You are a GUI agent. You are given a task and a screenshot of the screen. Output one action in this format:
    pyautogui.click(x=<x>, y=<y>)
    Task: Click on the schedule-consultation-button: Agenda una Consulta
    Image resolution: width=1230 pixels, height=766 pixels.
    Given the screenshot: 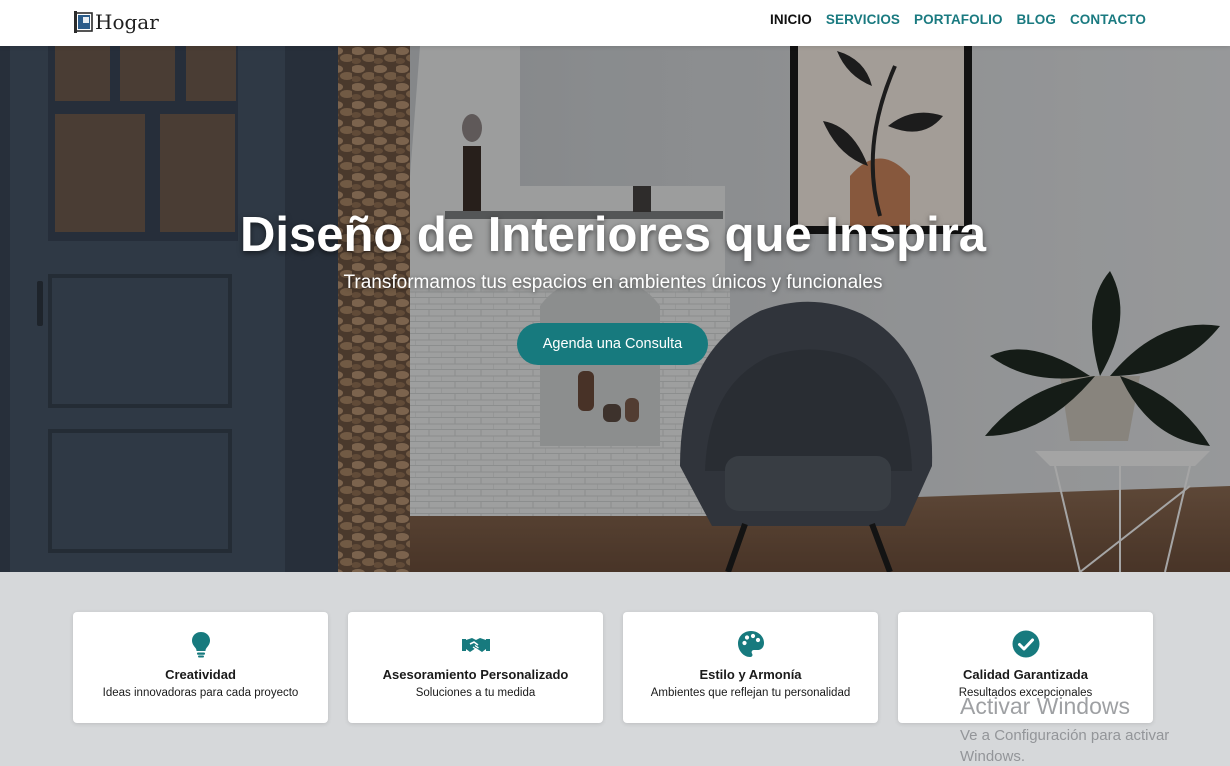 What is the action you would take?
    pyautogui.click(x=612, y=344)
    